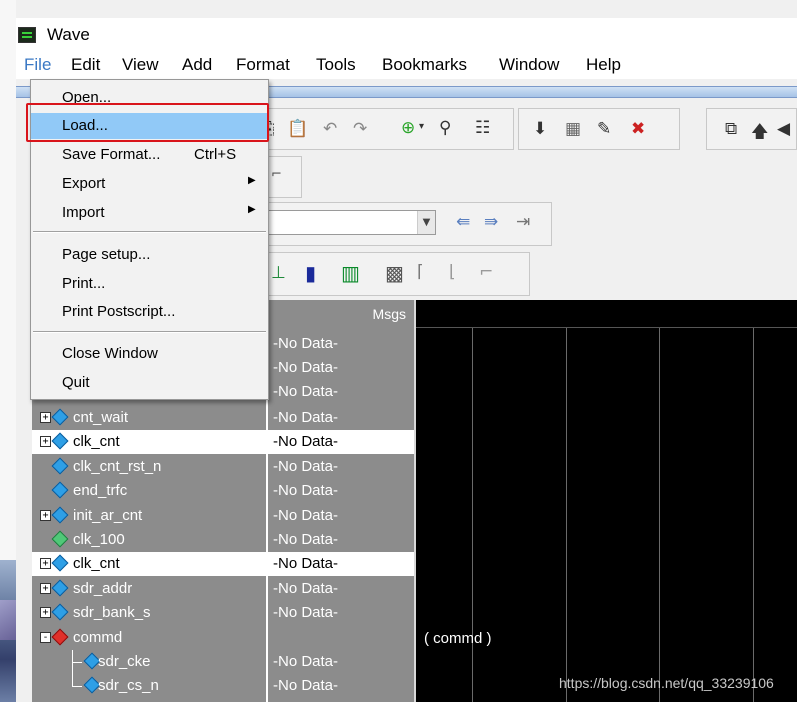 The width and height of the screenshot is (797, 702). Describe the element at coordinates (149, 418) in the screenshot. I see `signal-row: + cnt_wait` at that location.